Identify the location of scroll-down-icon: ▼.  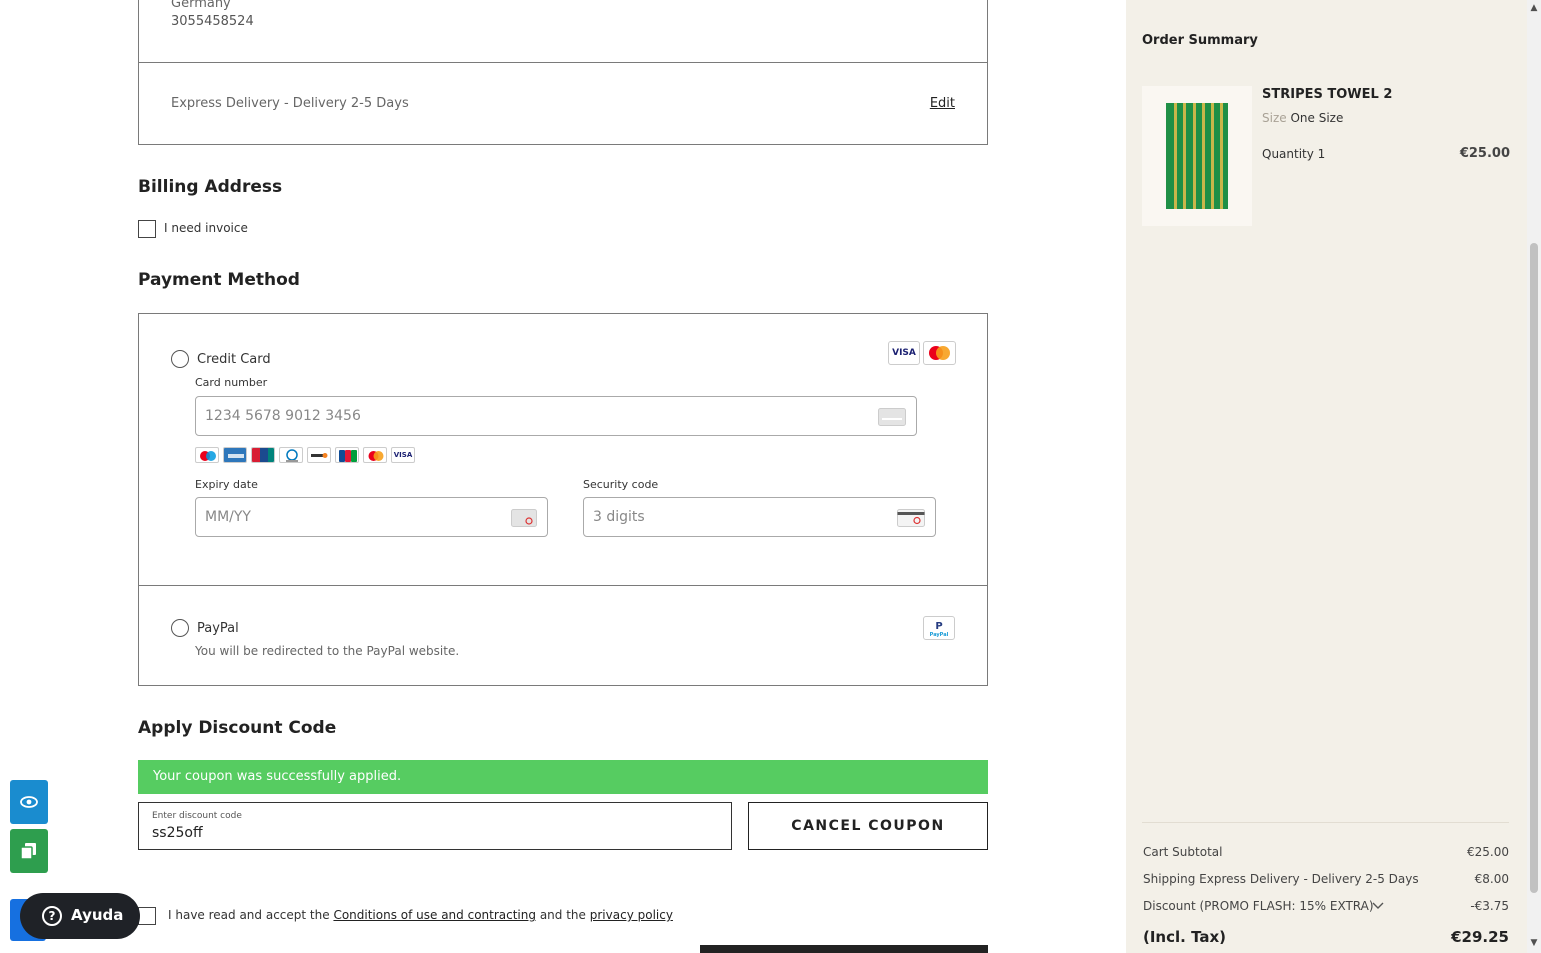
(1534, 943).